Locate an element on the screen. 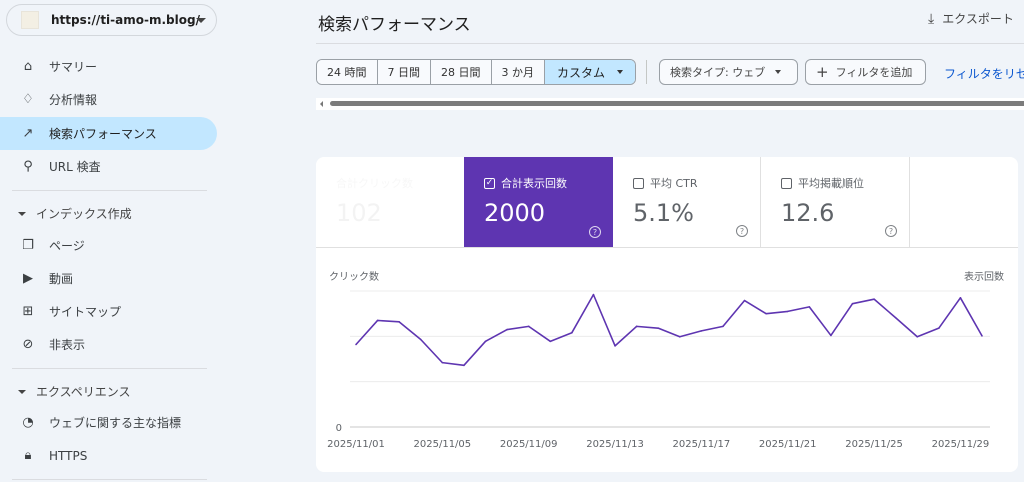 This screenshot has width=1024, height=482. range-label: カスタム is located at coordinates (581, 72).